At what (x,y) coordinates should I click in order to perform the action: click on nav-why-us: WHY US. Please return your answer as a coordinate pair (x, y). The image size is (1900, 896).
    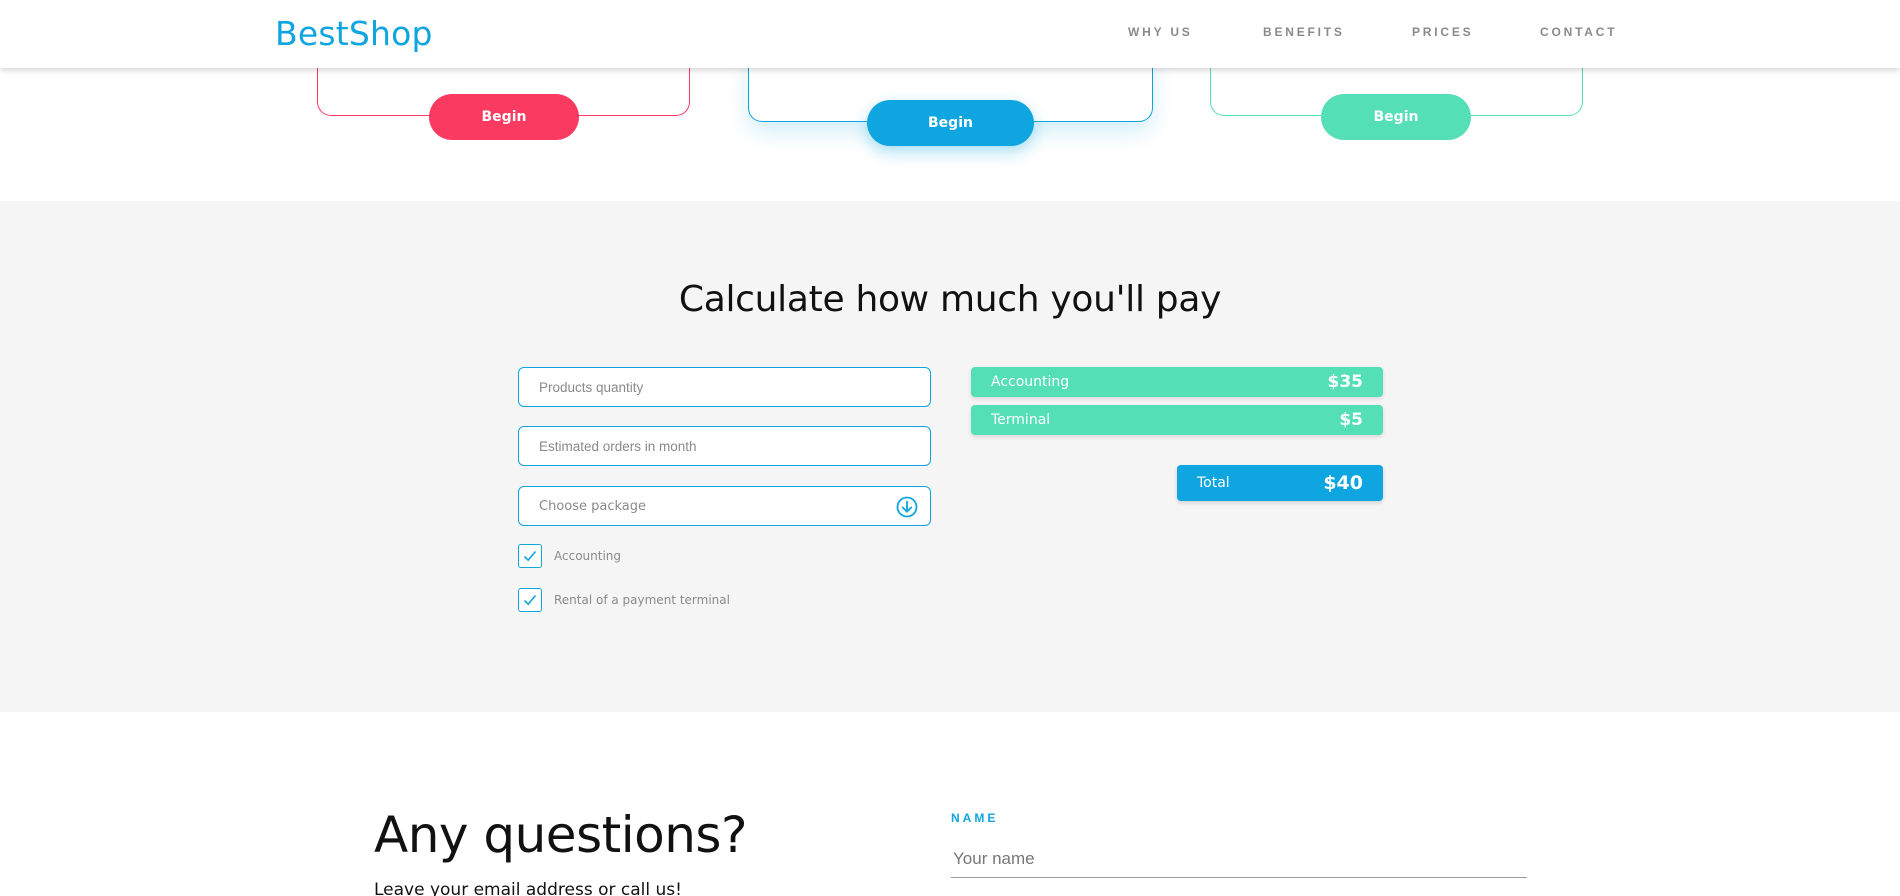
    Looking at the image, I should click on (1160, 32).